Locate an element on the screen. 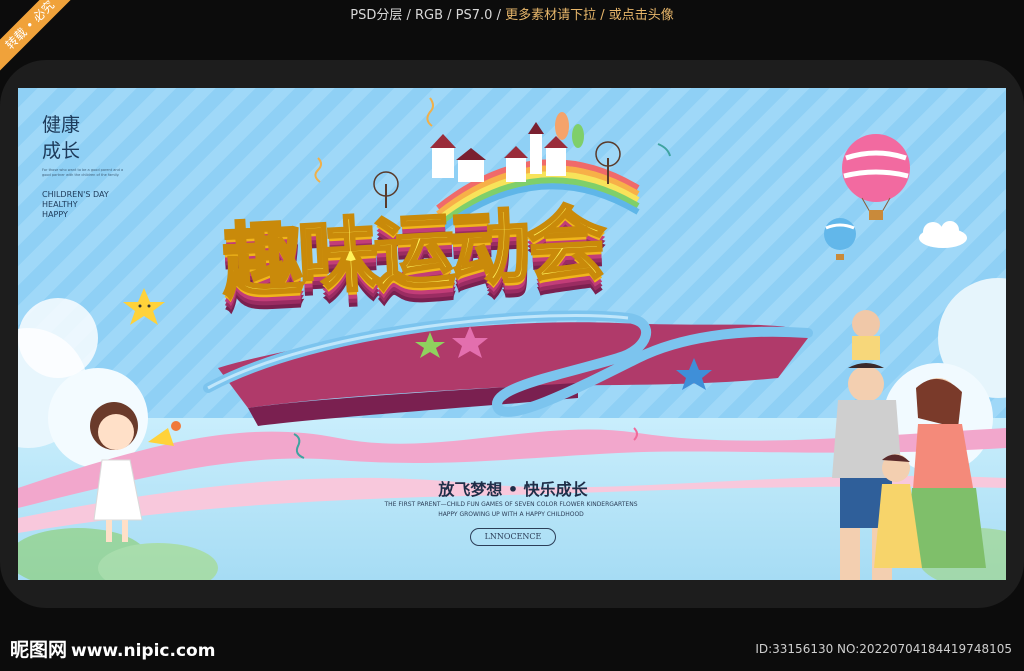 The height and width of the screenshot is (671, 1024). side-en-line3: HAPPY is located at coordinates (55, 214).